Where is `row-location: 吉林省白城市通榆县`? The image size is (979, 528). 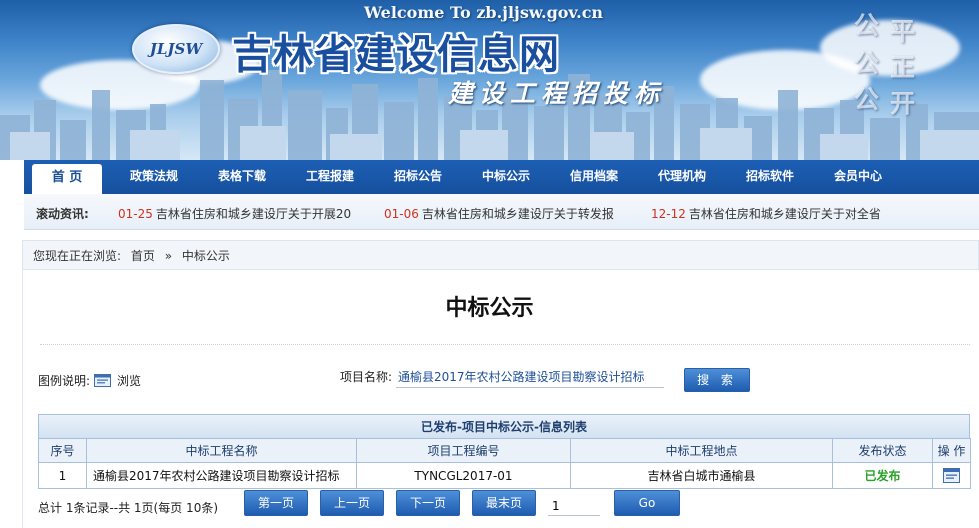
row-location: 吉林省白城市通榆县 is located at coordinates (701, 475).